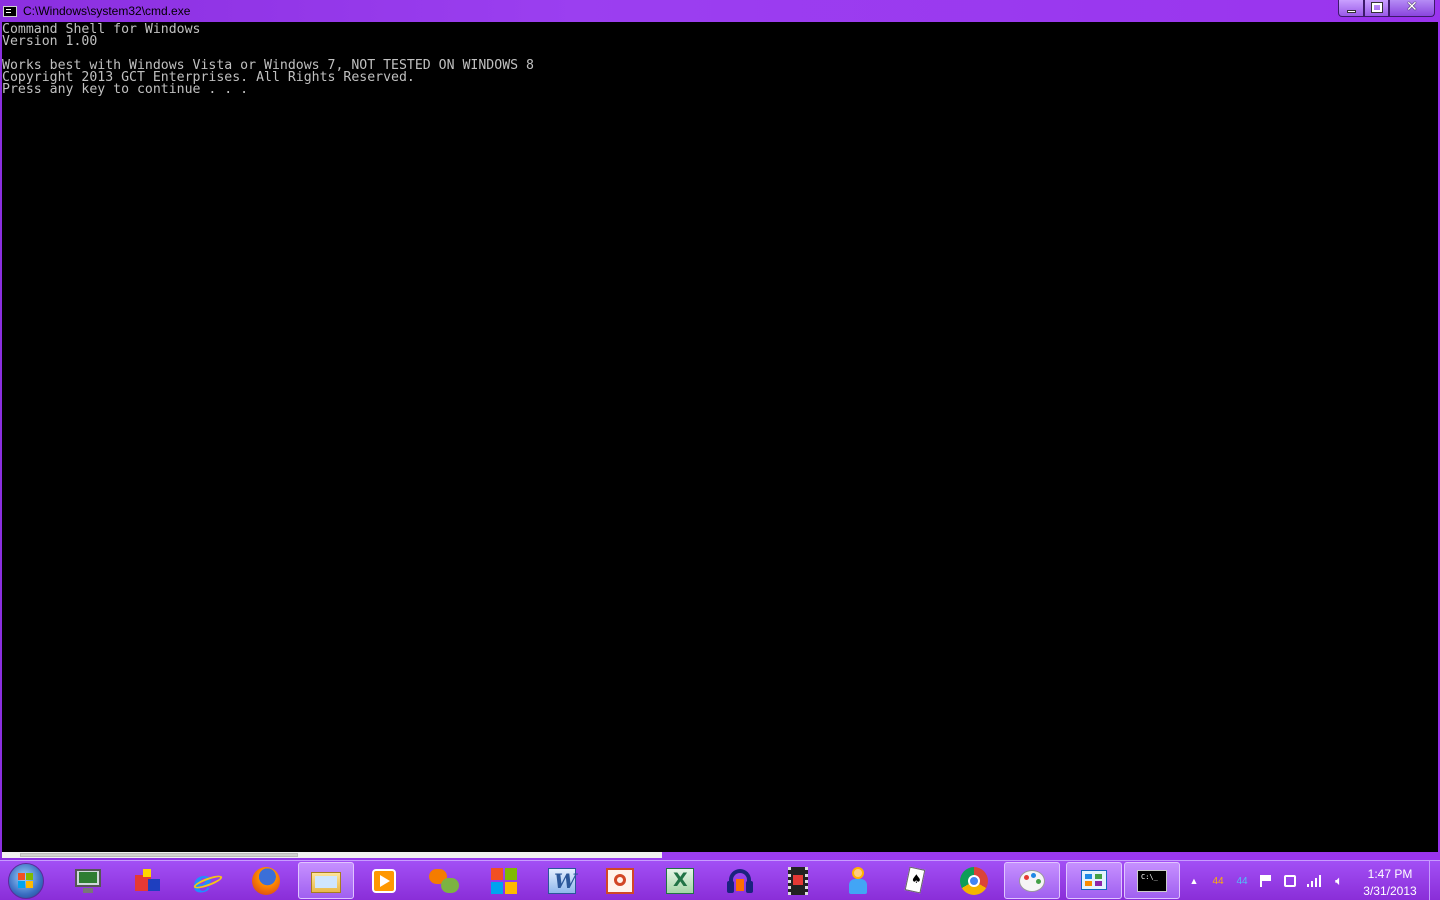 The image size is (1440, 900). I want to click on media-player-icon, so click(384, 881).